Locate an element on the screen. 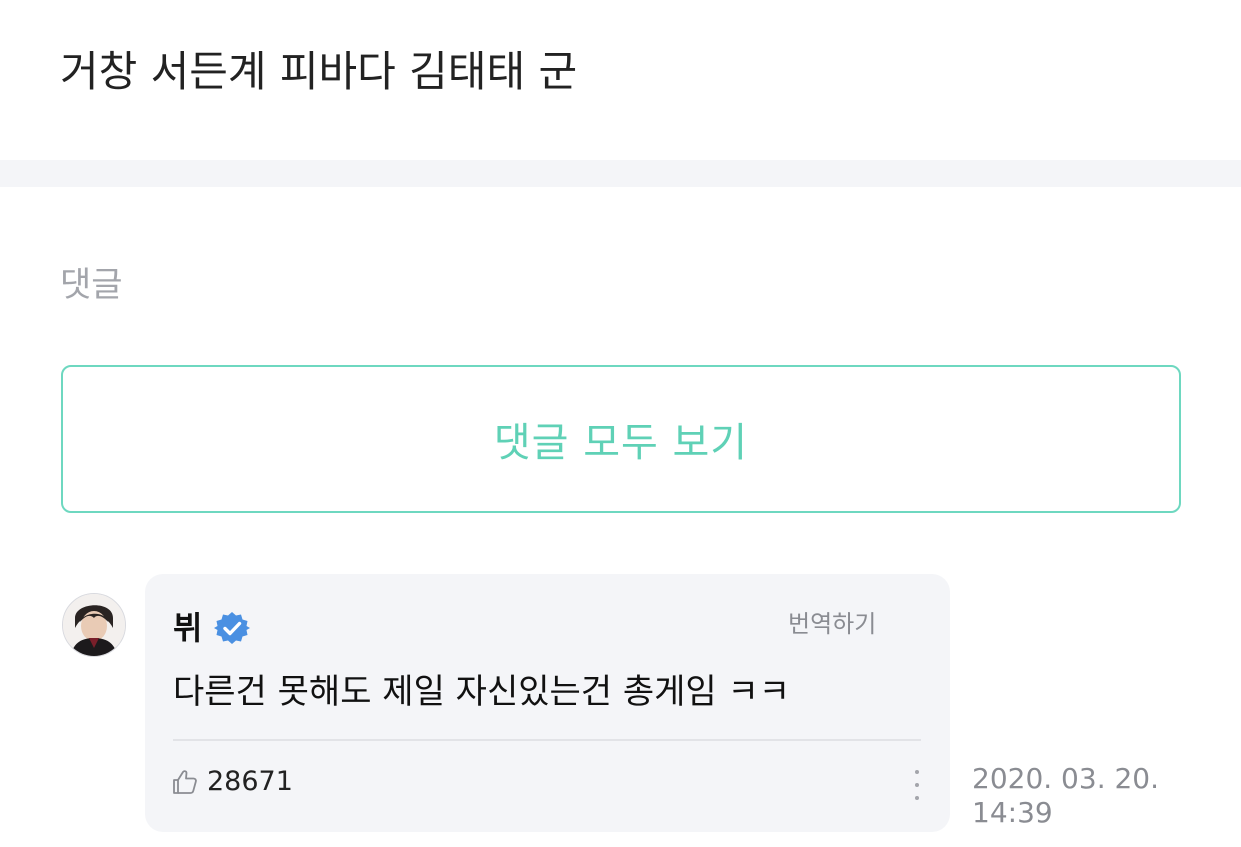  thumbs-up-icon is located at coordinates (185, 782).